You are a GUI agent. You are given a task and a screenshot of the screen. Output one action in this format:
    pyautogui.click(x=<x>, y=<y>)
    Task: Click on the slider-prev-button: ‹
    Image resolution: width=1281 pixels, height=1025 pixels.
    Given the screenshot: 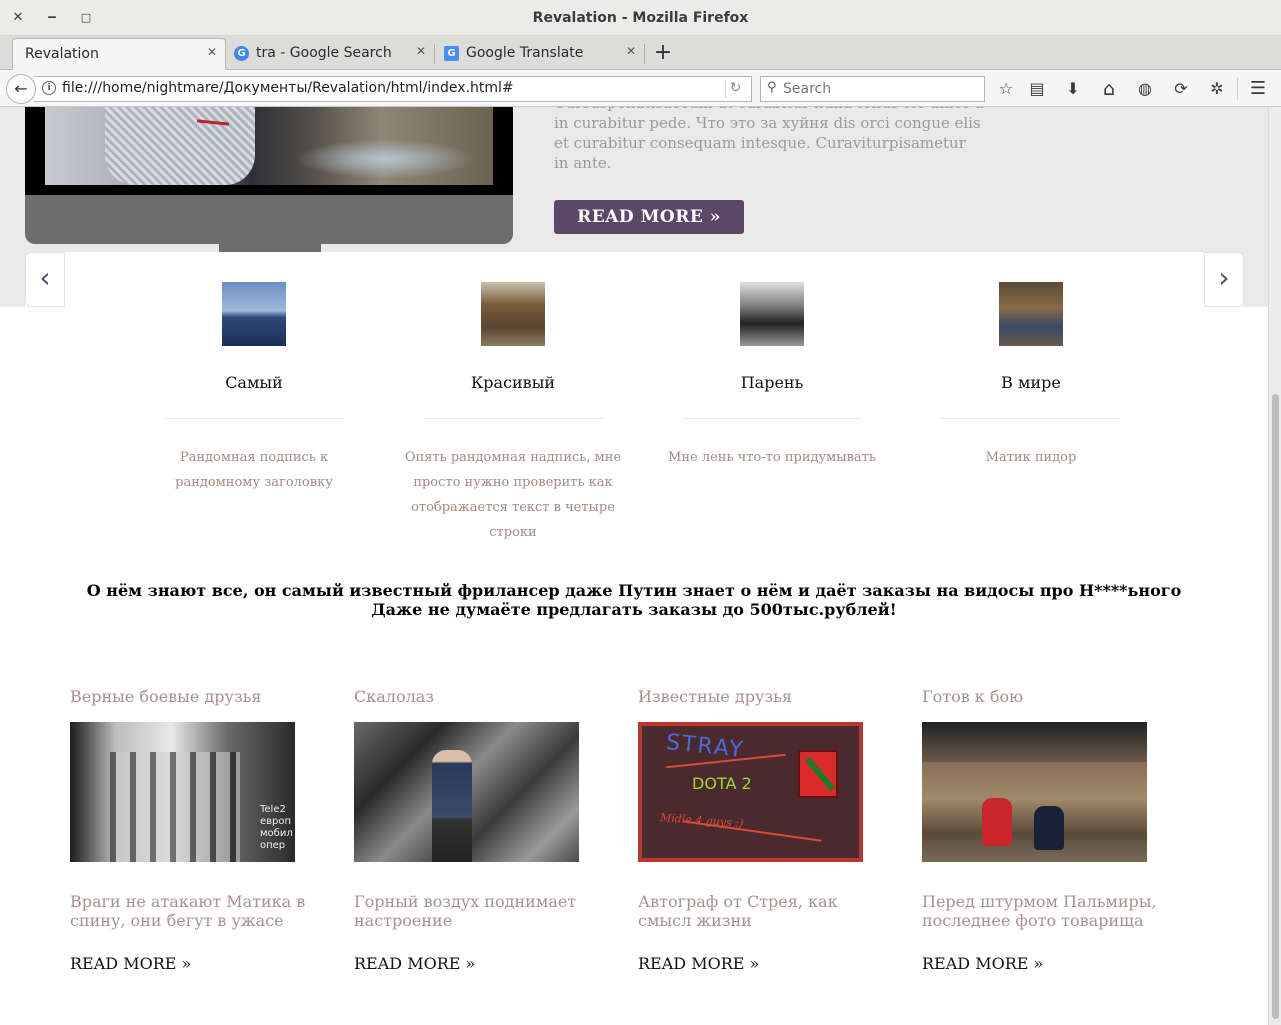 What is the action you would take?
    pyautogui.click(x=45, y=279)
    